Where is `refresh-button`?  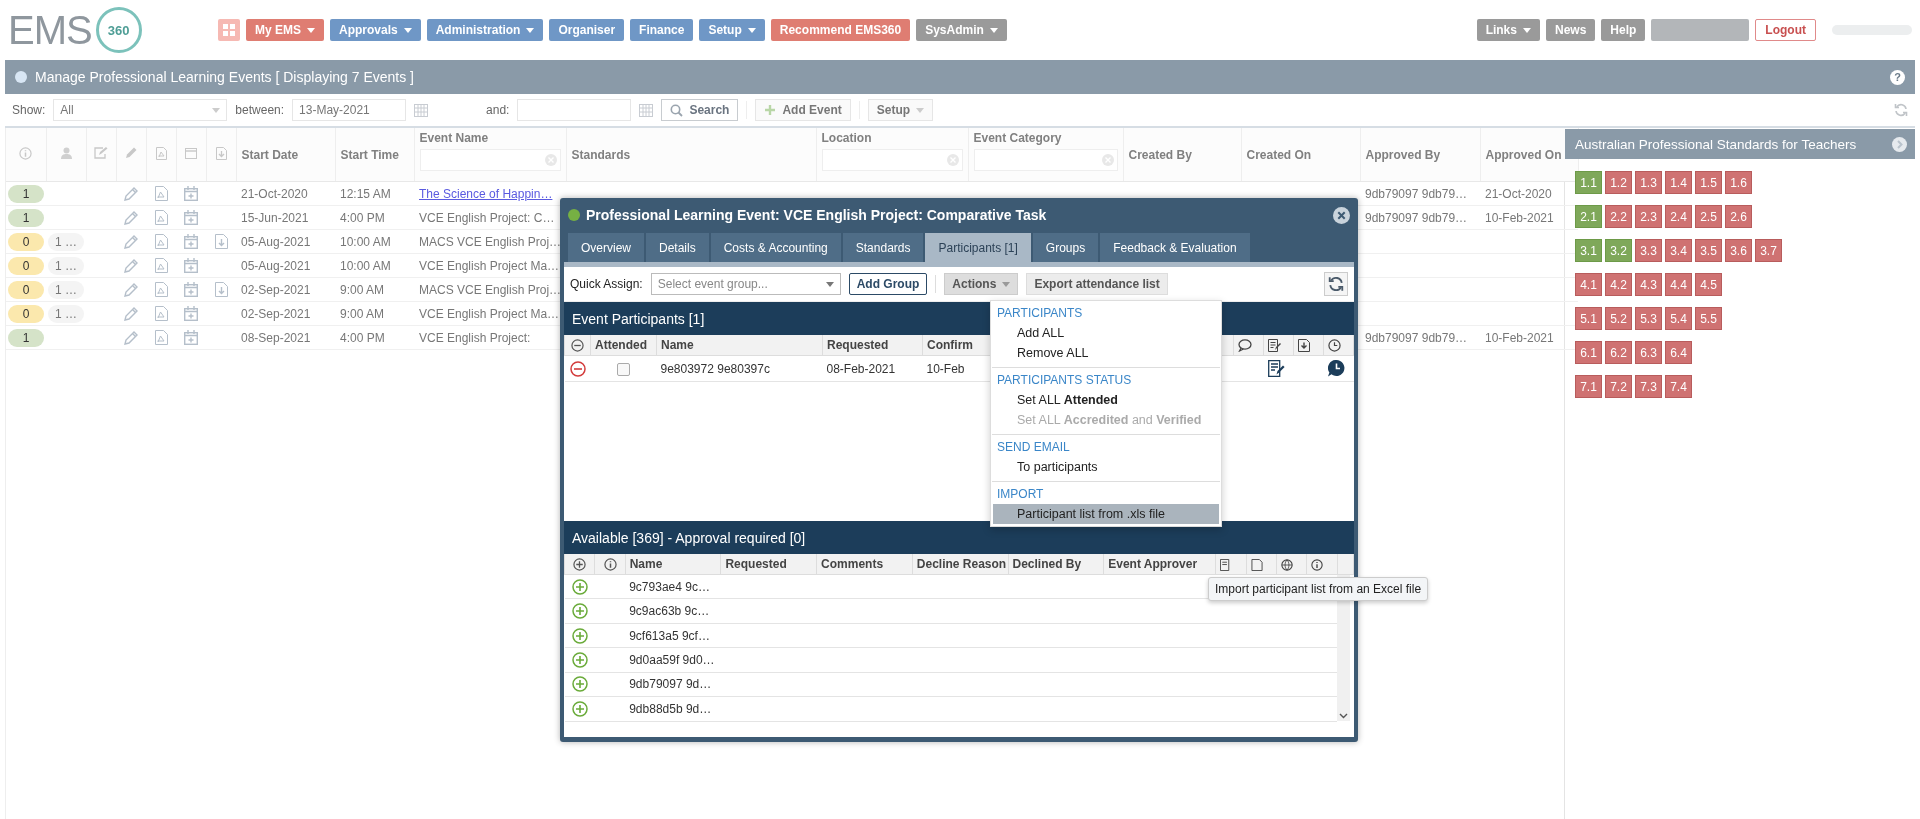
refresh-button is located at coordinates (1336, 284).